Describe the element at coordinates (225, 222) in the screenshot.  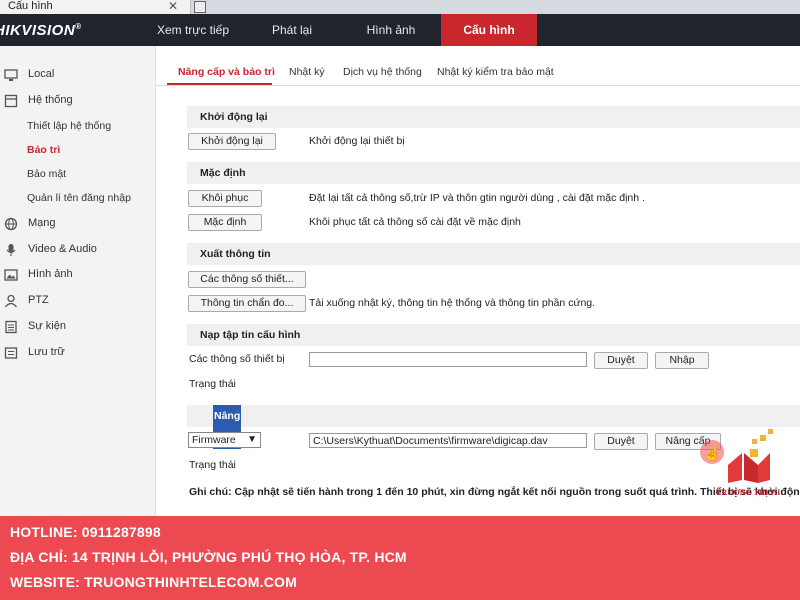
I see `default-button: Mặc định` at that location.